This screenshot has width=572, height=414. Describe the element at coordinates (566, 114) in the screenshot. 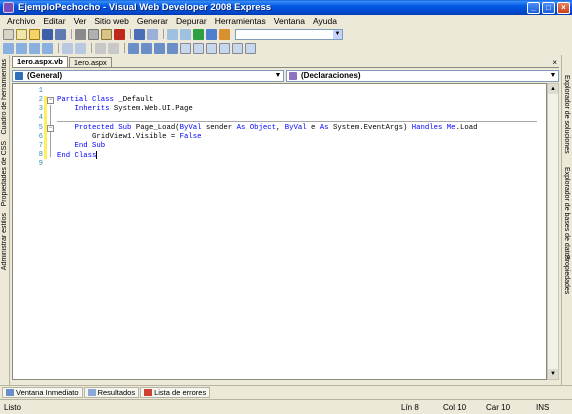

I see `solution-explorer-tab: Explorador de soluciones` at that location.